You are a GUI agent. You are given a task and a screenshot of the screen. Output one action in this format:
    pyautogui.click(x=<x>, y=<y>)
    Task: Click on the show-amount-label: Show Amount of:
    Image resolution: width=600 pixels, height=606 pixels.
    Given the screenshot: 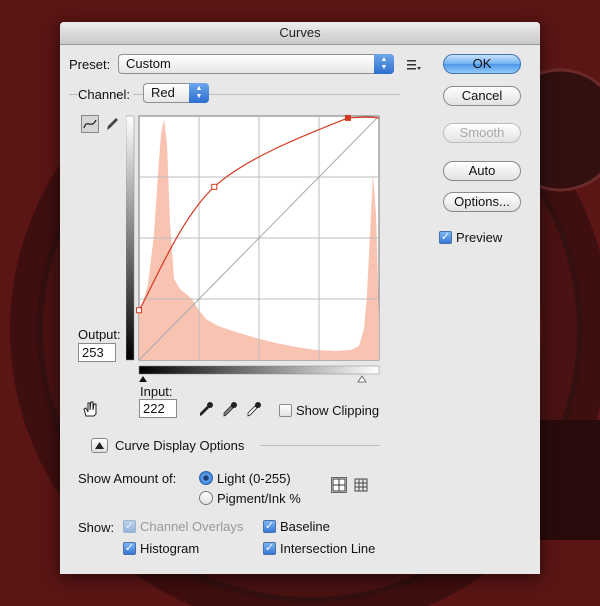 What is the action you would take?
    pyautogui.click(x=127, y=478)
    